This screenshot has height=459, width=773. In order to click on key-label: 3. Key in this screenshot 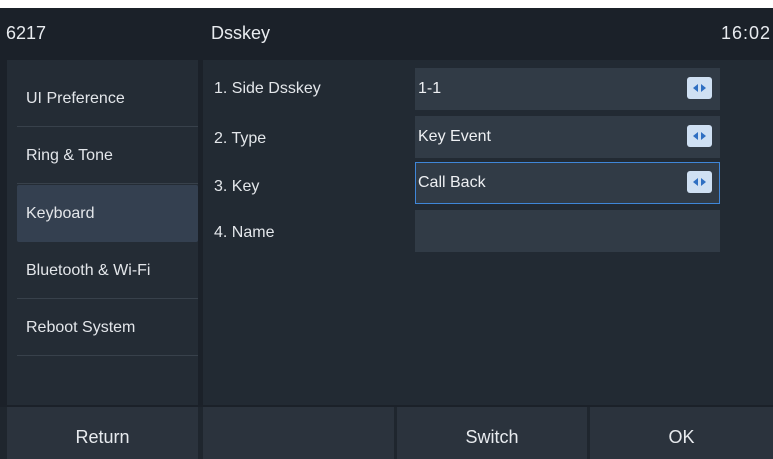, I will do `click(237, 186)`.